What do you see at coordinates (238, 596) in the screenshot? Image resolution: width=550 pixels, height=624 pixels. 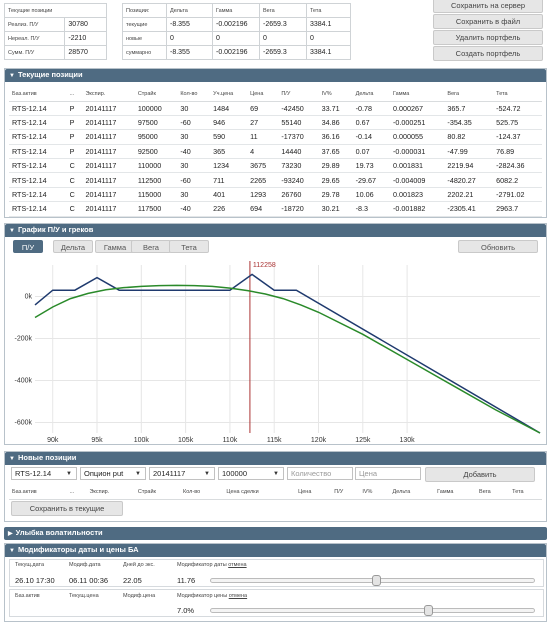 I see `price-modifier-cancel-link: отмена` at bounding box center [238, 596].